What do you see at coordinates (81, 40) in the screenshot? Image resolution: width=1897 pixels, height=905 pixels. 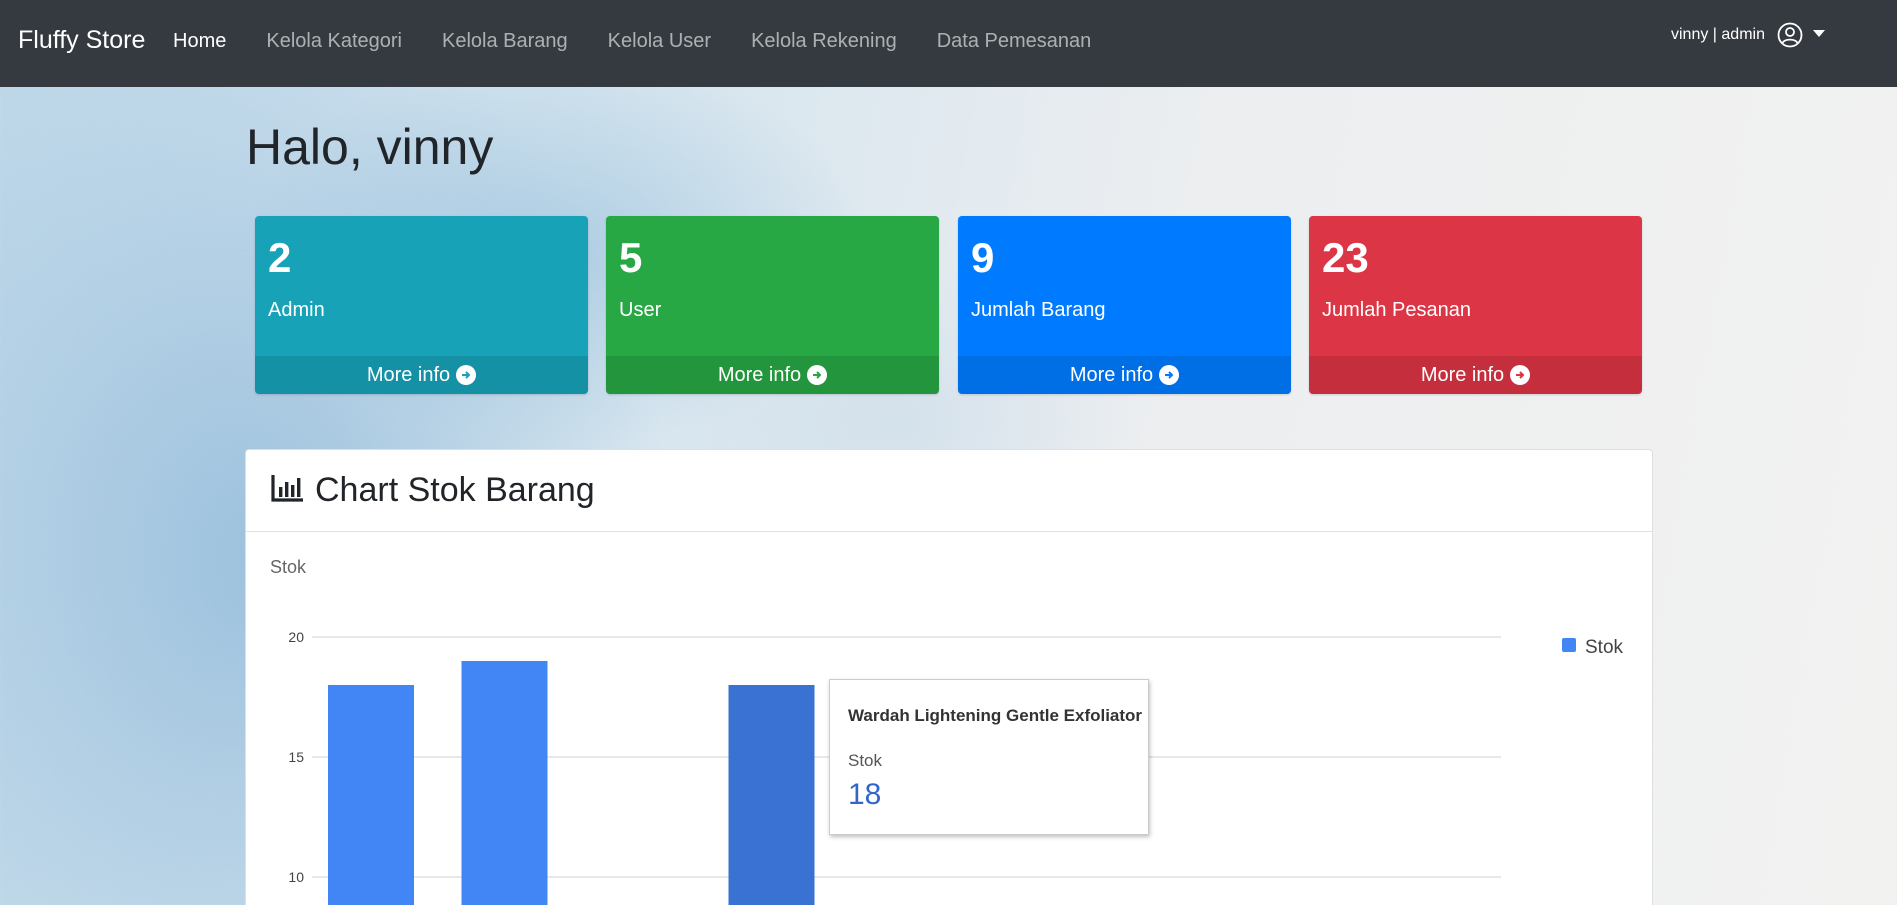 I see `brand-logo: Fluffy Store` at bounding box center [81, 40].